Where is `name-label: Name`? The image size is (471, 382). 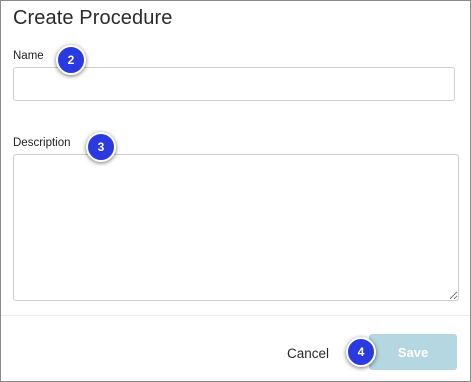
name-label: Name is located at coordinates (28, 56).